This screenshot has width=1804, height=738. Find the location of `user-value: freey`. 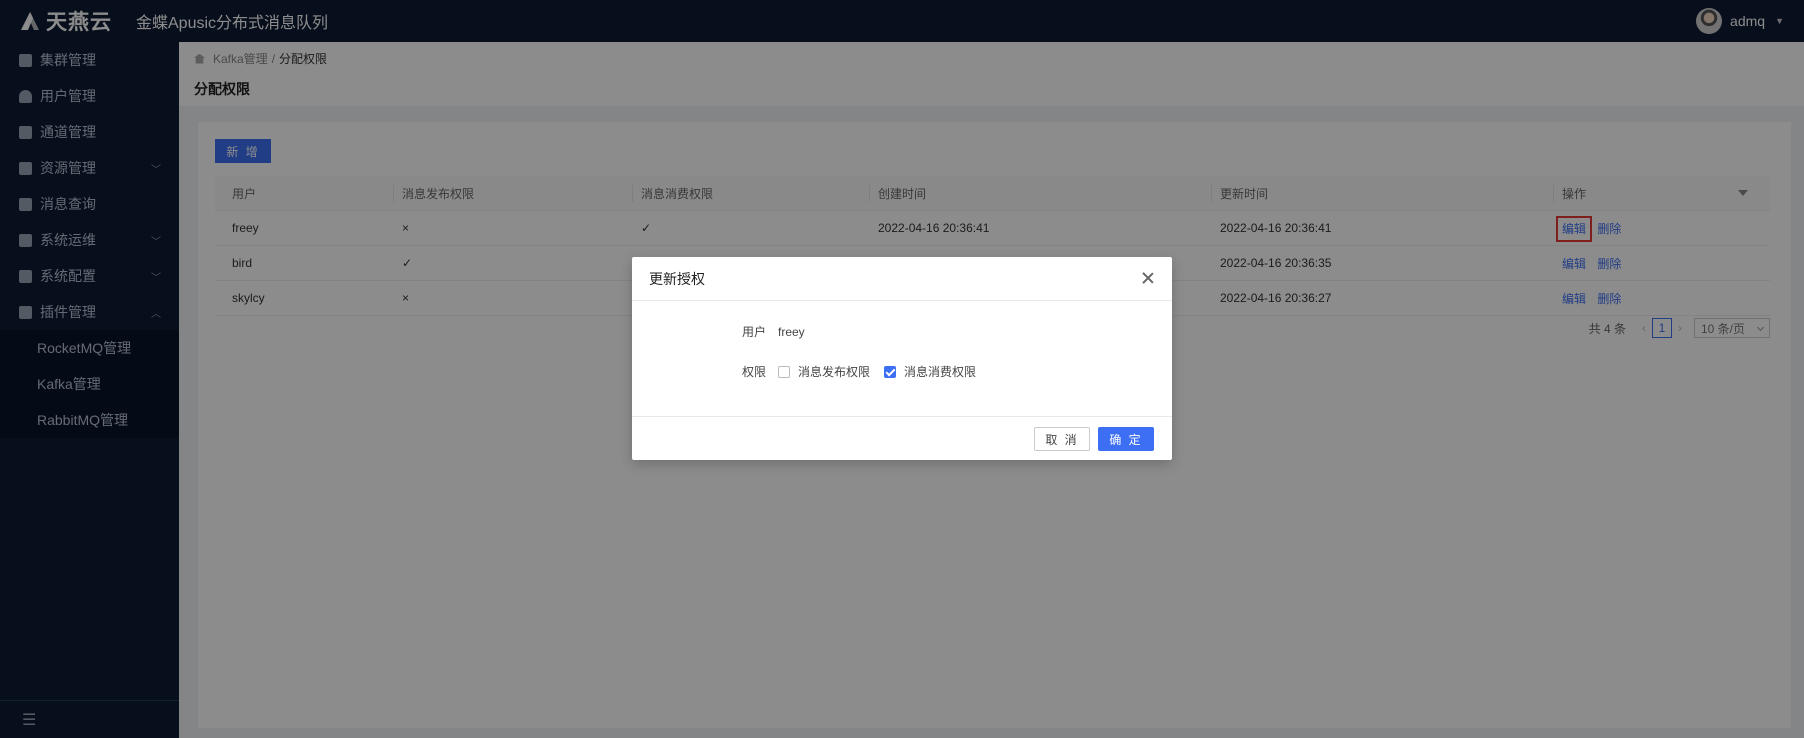

user-value: freey is located at coordinates (791, 331).